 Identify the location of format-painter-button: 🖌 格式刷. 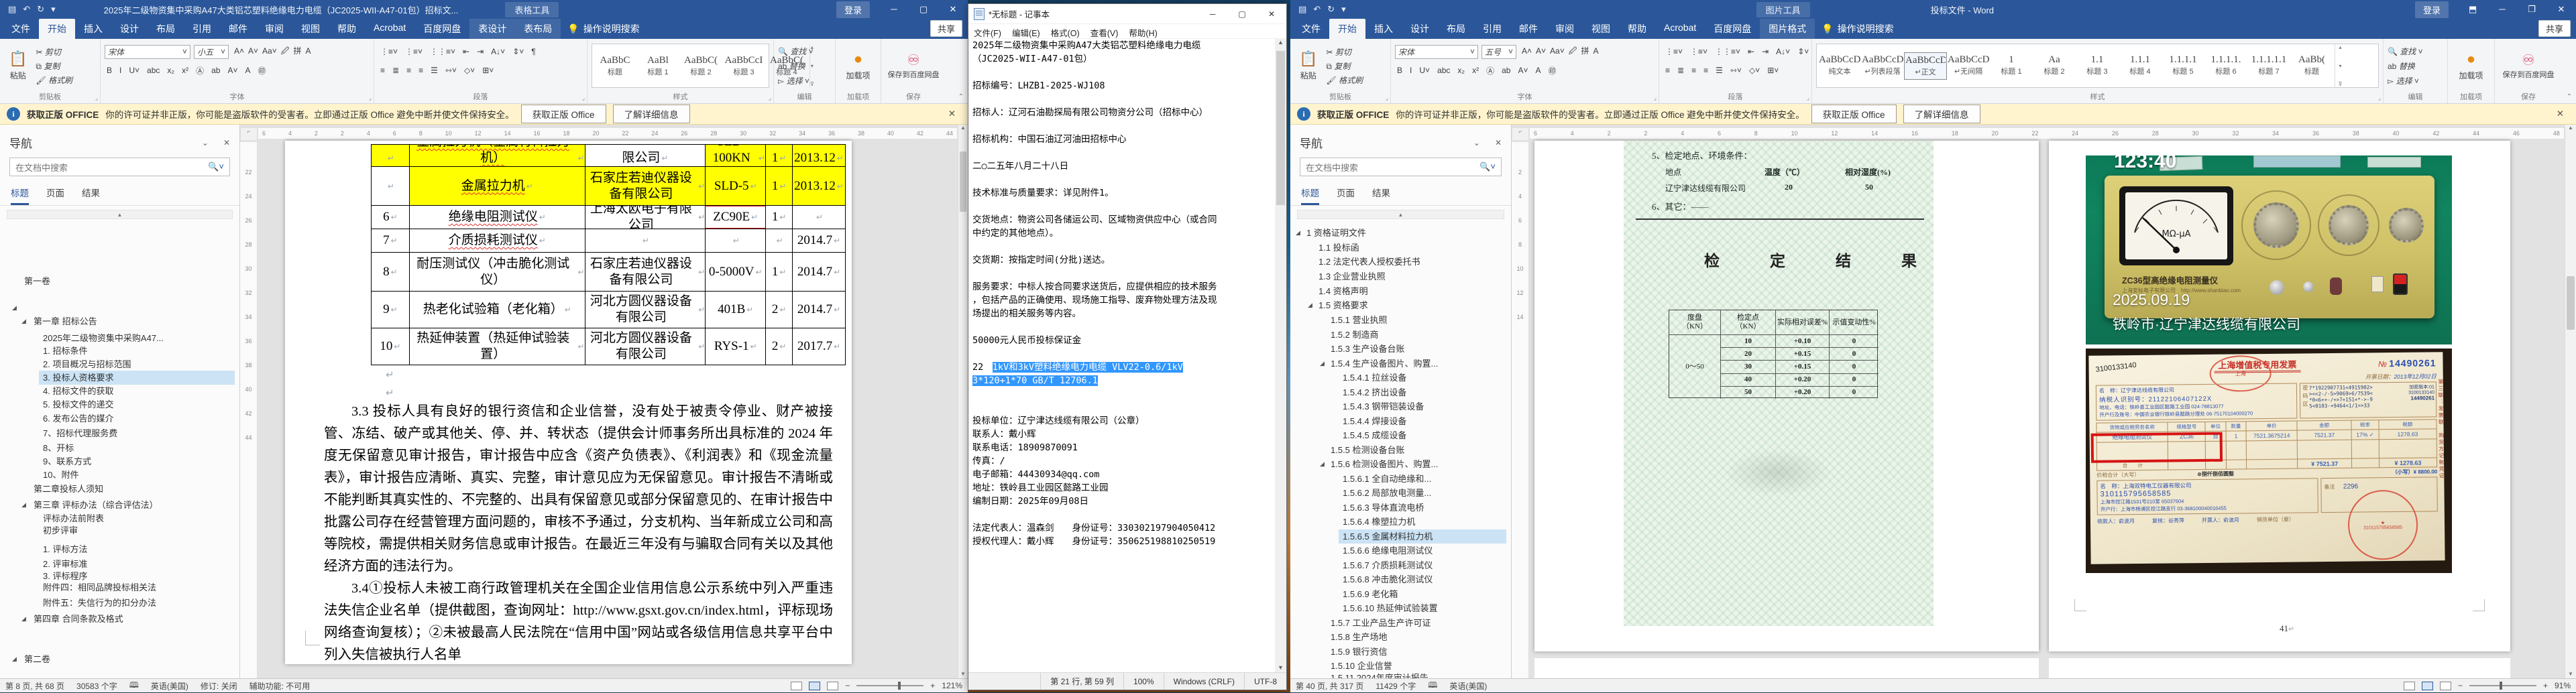
(1344, 80).